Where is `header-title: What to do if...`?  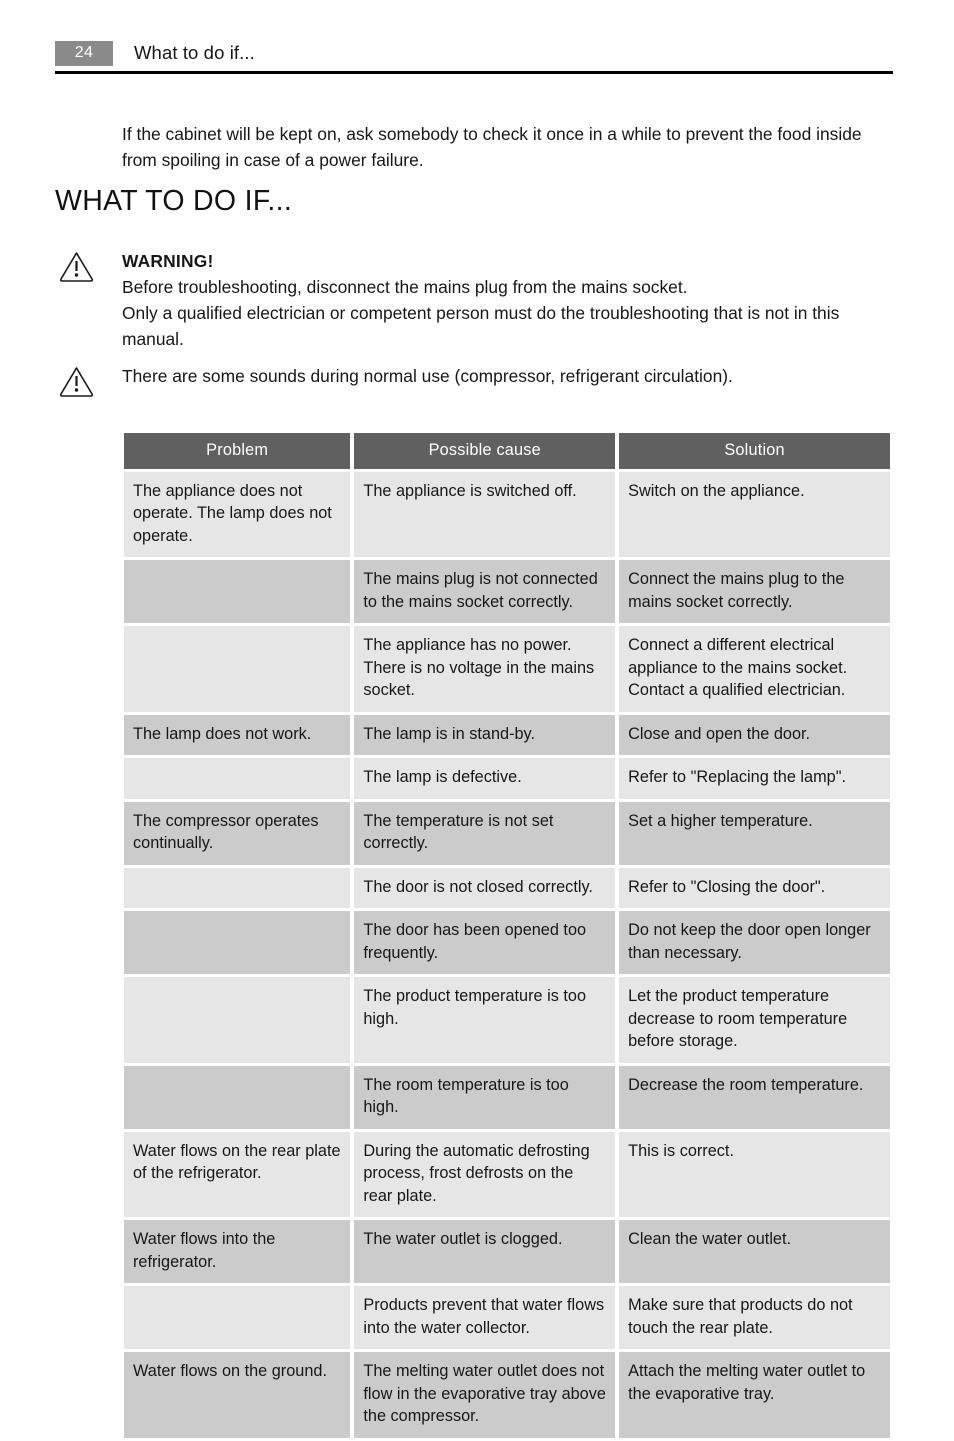 header-title: What to do if... is located at coordinates (194, 52).